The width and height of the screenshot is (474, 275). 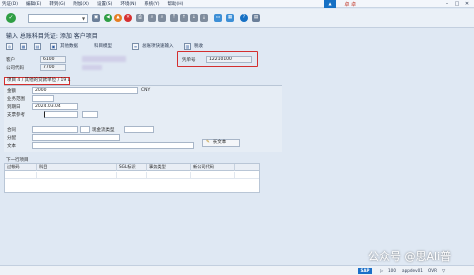 I want to click on application-toolbar: ◎ ▦ ▤ ▣ 其他数据 科目模型 ≡ 总账项快速输入 ▥ 税收, so click(x=237, y=46).